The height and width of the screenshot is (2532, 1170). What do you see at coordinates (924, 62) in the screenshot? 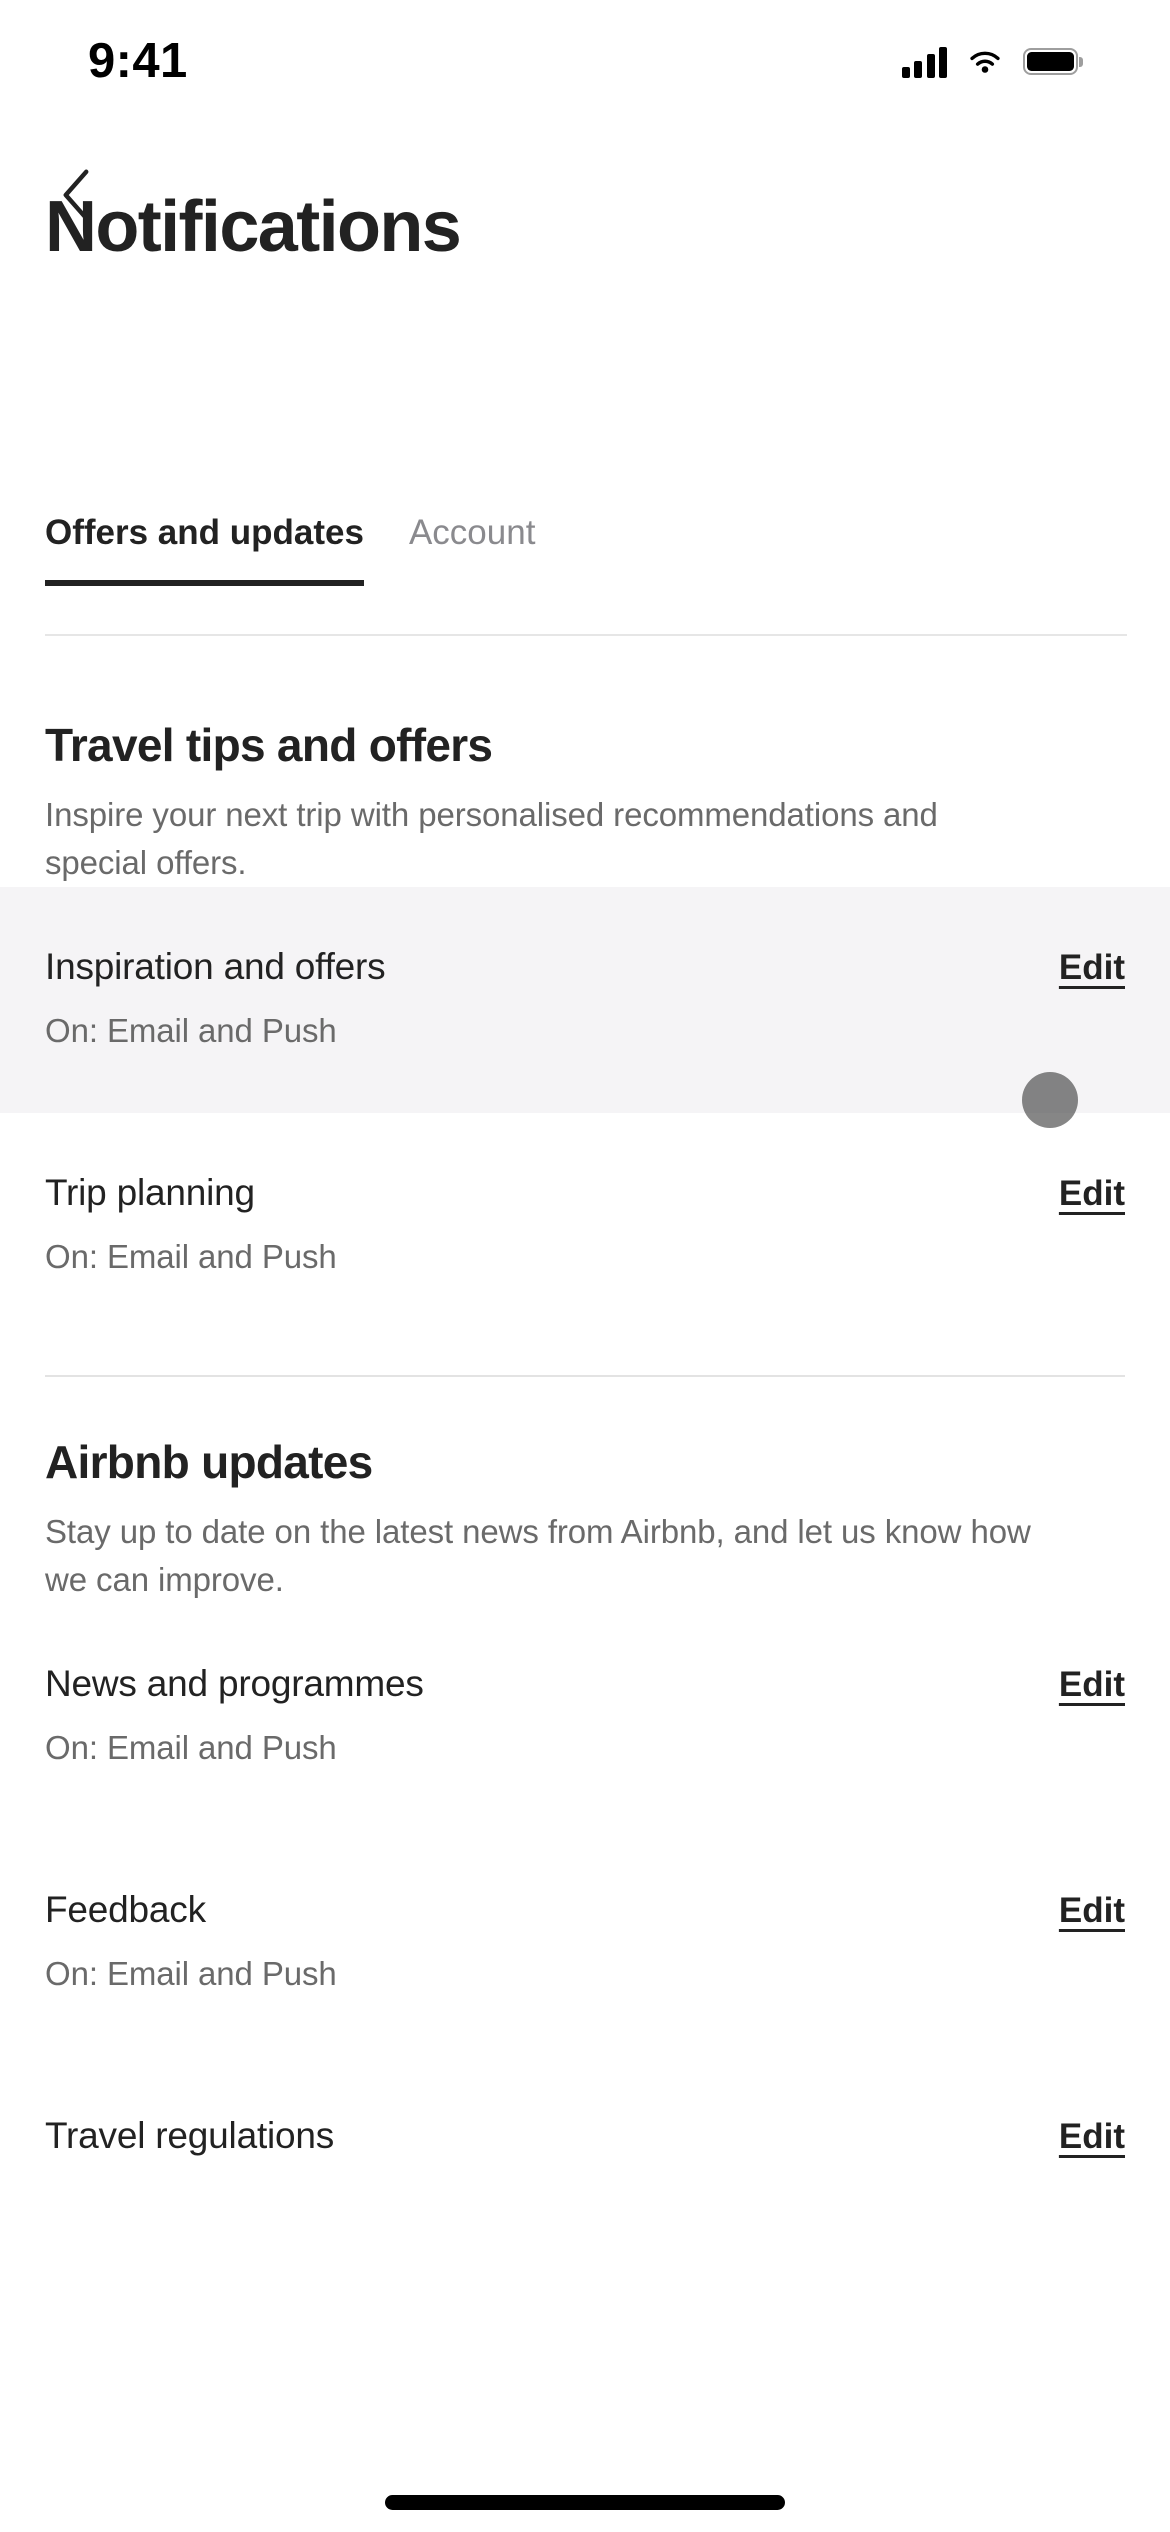
I see `cellular-signal-icon` at bounding box center [924, 62].